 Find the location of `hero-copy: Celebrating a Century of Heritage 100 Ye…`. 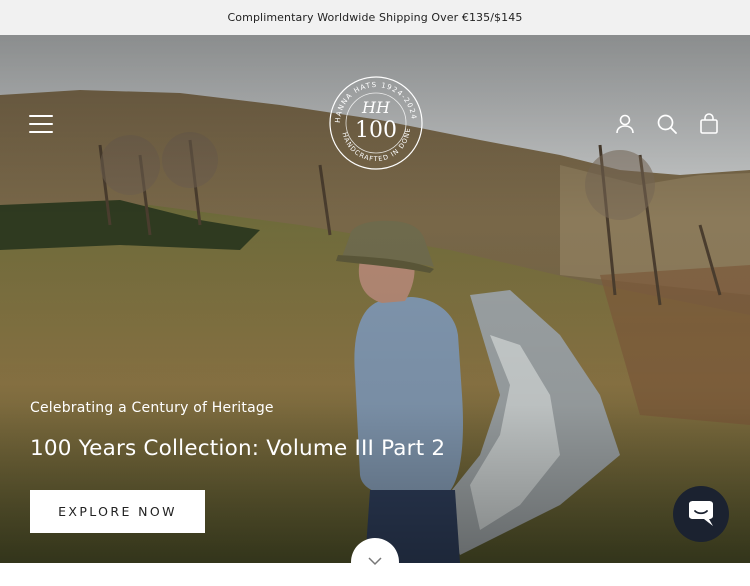

hero-copy: Celebrating a Century of Heritage 100 Ye… is located at coordinates (237, 430).